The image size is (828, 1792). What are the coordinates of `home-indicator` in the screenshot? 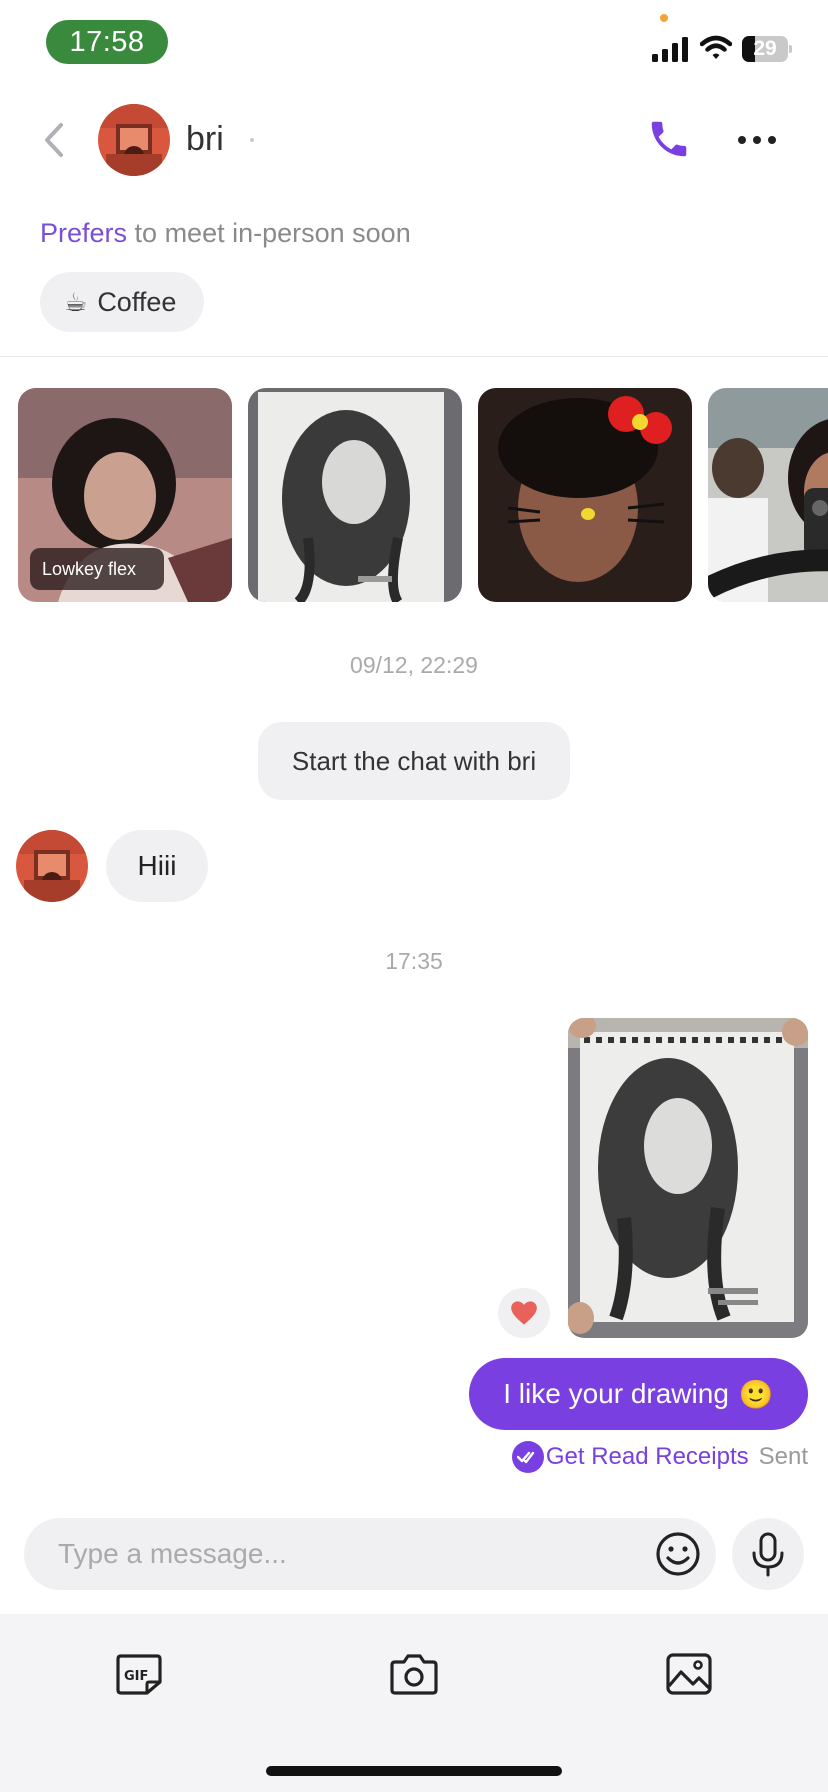 It's located at (414, 1771).